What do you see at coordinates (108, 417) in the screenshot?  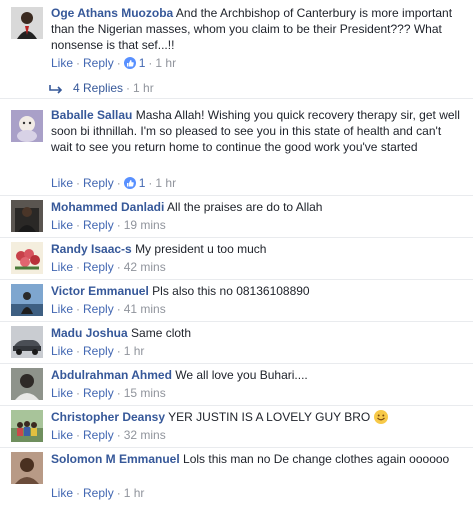 I see `comment-author: Christopher Deansy` at bounding box center [108, 417].